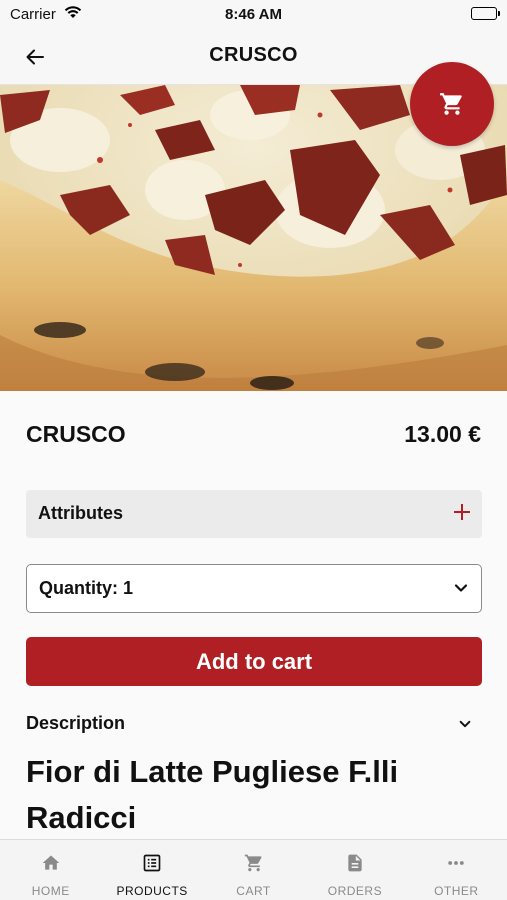 The height and width of the screenshot is (900, 507). Describe the element at coordinates (253, 891) in the screenshot. I see `tab-label: CART` at that location.